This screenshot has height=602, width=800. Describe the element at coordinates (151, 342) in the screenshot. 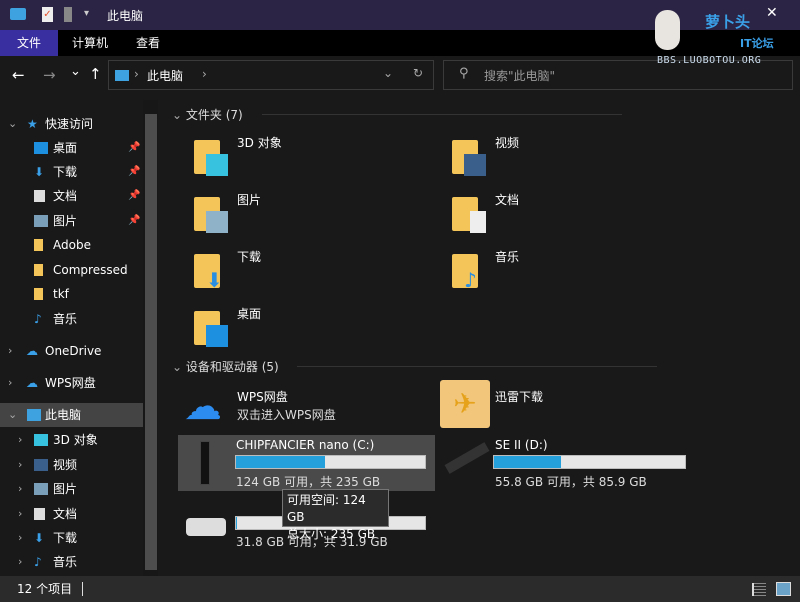

I see `scrollbar-thumb` at that location.